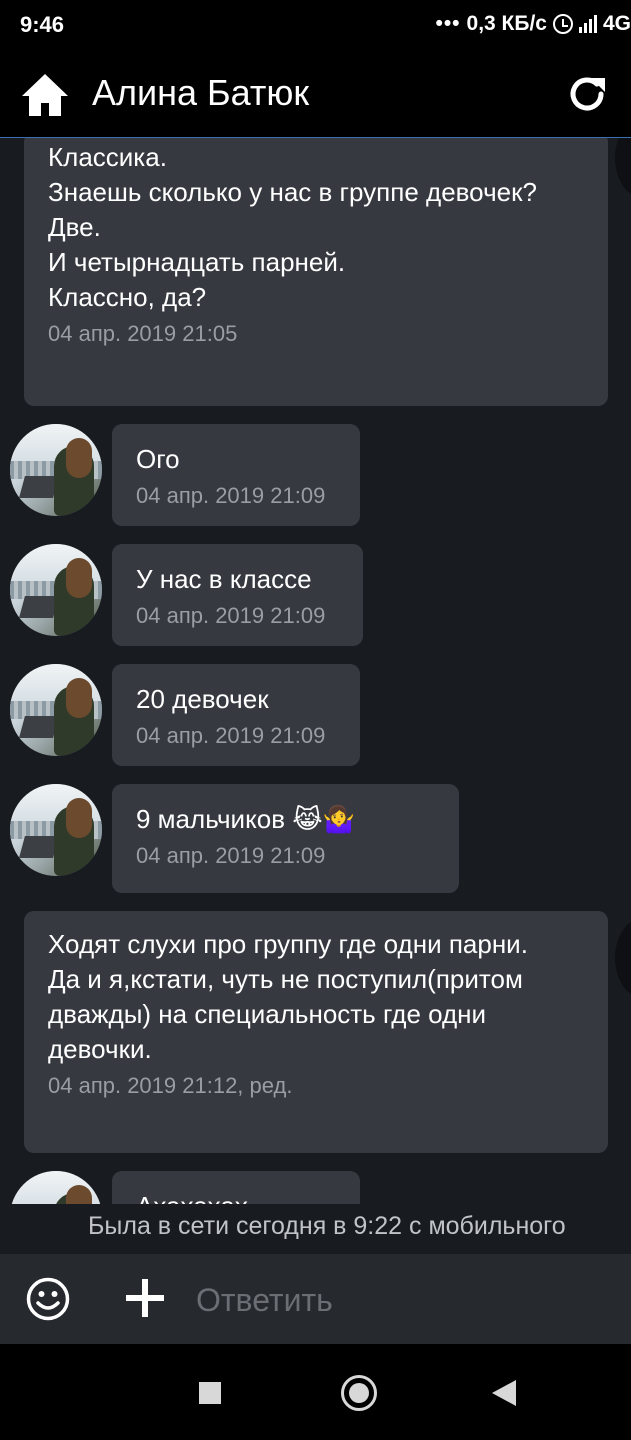 This screenshot has width=631, height=1440. Describe the element at coordinates (506, 23) in the screenshot. I see `network-speed: 0,3 КБ/с` at that location.